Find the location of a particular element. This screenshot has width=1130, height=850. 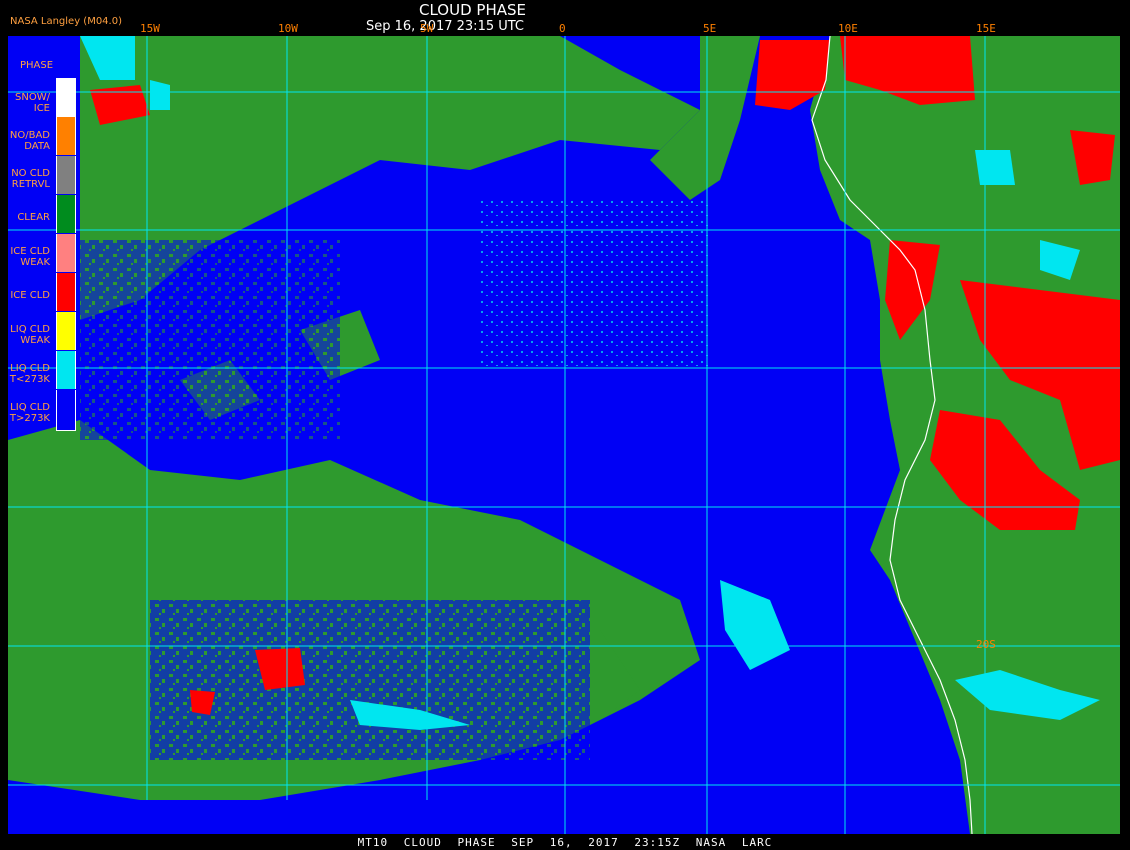

legend-swatch-ice-cloud-weak is located at coordinates (66, 253).